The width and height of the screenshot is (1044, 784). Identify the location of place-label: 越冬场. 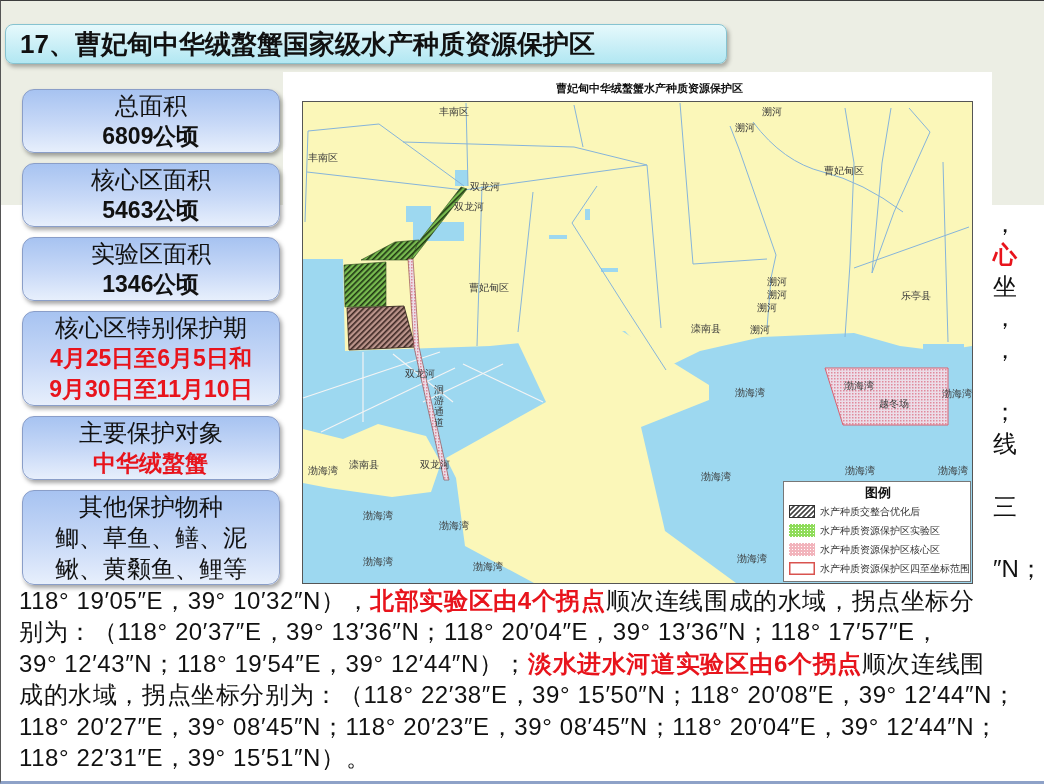
(893, 403).